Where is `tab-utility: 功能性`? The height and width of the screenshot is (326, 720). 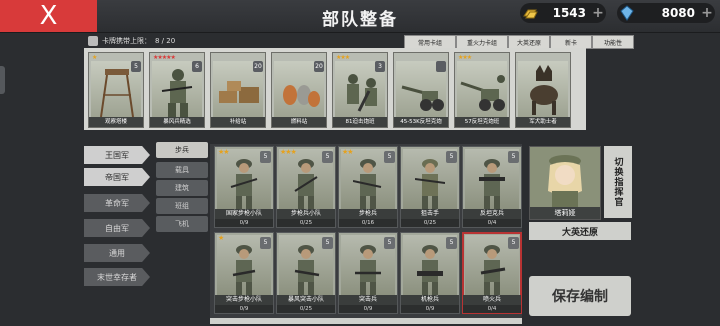
tab-utility: 功能性 is located at coordinates (613, 42).